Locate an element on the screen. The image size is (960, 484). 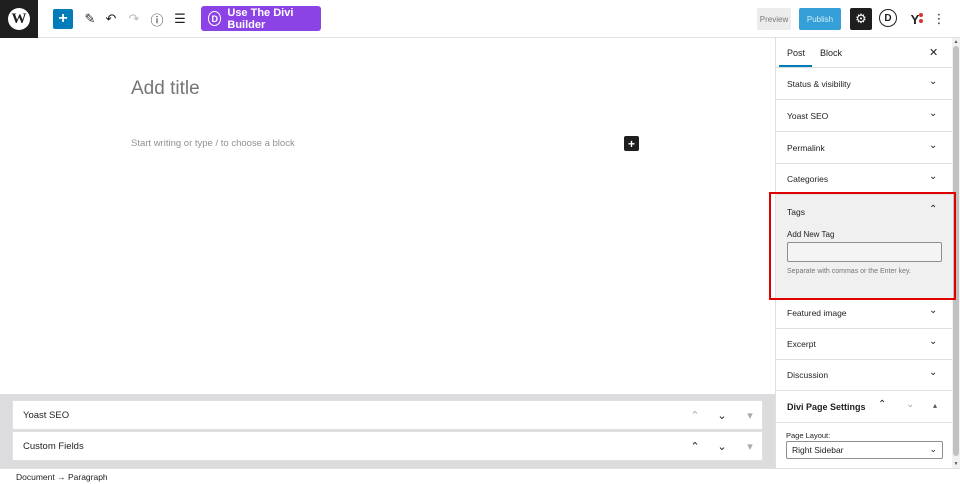
publish-button: Publish is located at coordinates (820, 19).